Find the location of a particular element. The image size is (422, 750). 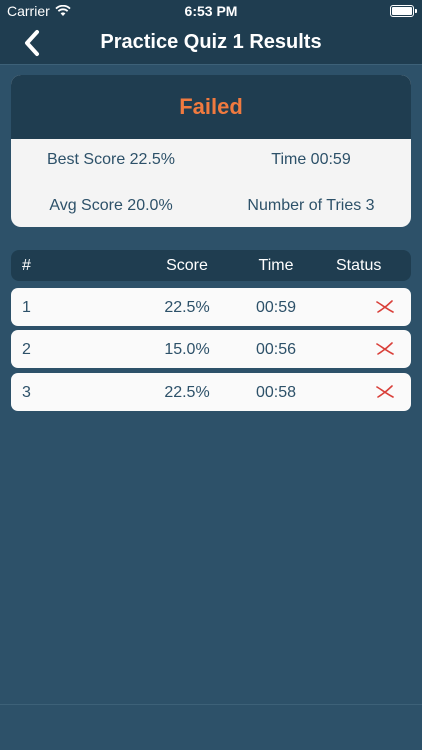

avg-score: Avg Score 20.0% is located at coordinates (111, 205).